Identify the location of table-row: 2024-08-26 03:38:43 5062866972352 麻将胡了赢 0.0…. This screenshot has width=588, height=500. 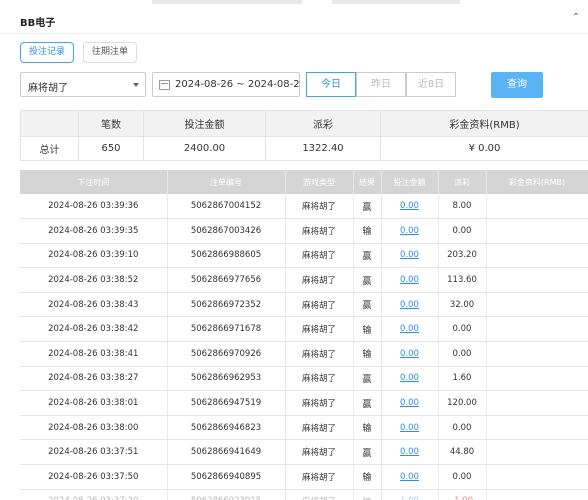
(304, 305).